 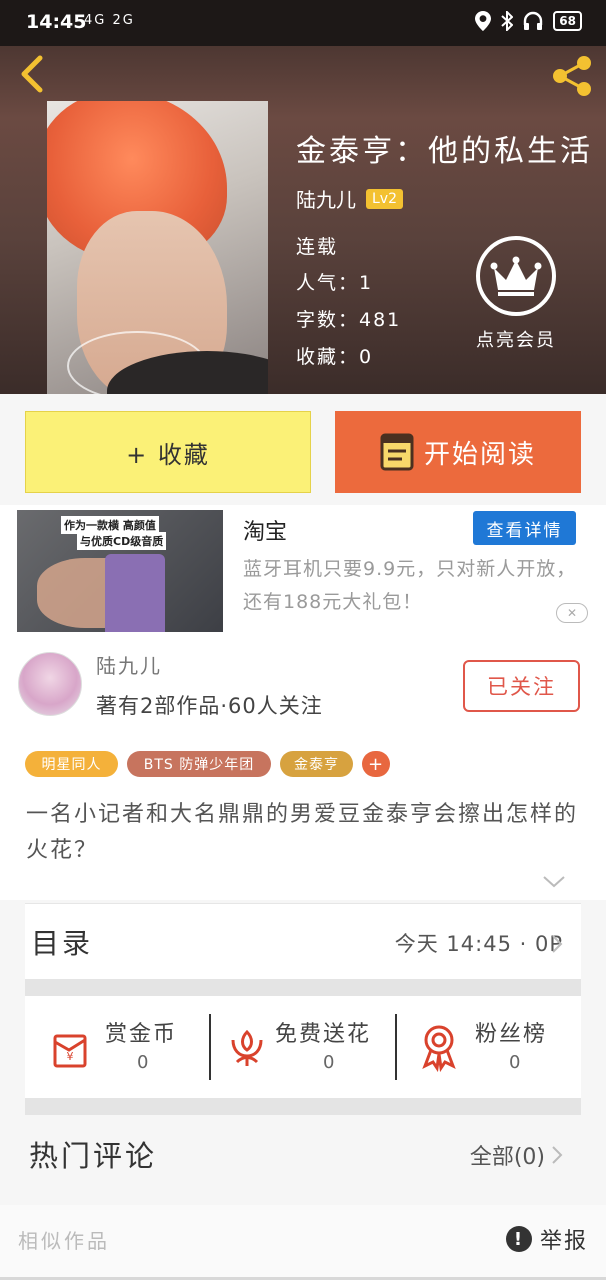 What do you see at coordinates (157, 247) in the screenshot?
I see `book-cover` at bounding box center [157, 247].